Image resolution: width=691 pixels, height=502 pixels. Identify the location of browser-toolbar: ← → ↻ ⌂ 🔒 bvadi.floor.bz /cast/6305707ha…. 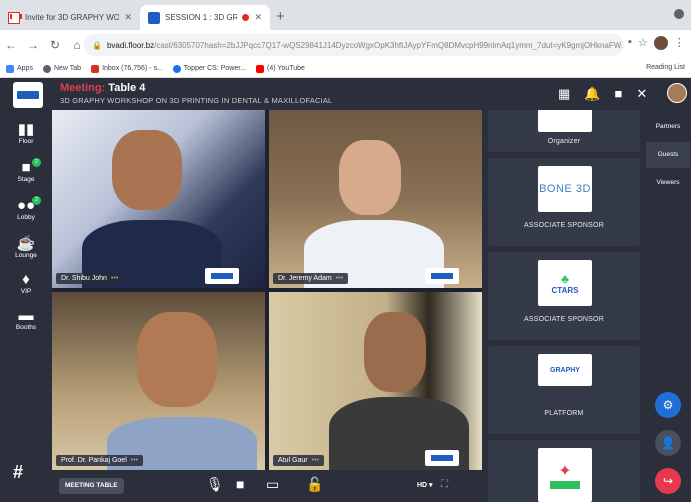
(345, 45).